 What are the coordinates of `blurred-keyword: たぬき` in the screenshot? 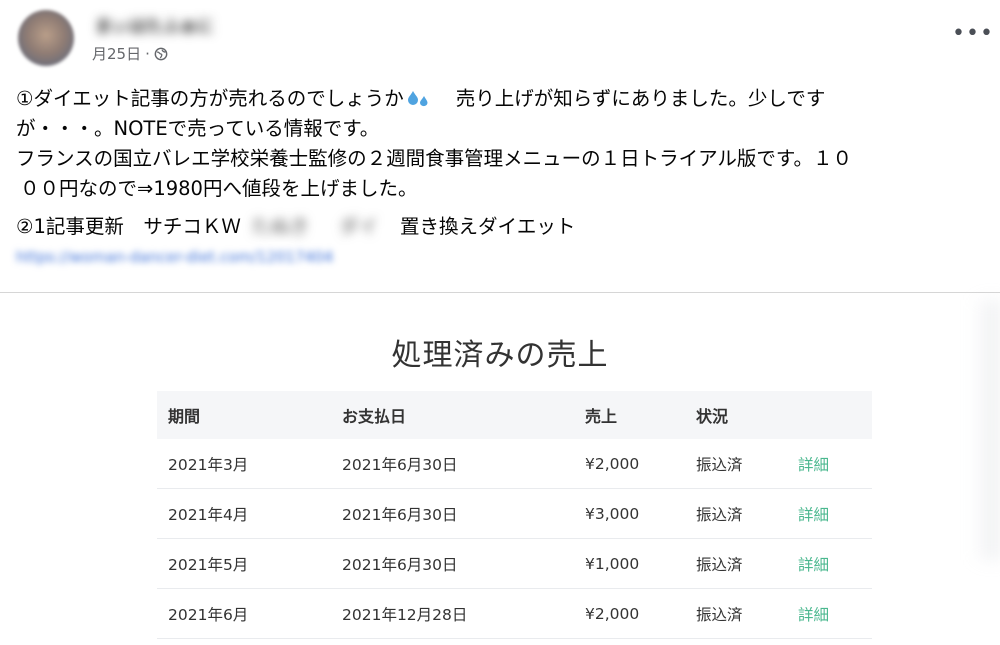 It's located at (280, 226).